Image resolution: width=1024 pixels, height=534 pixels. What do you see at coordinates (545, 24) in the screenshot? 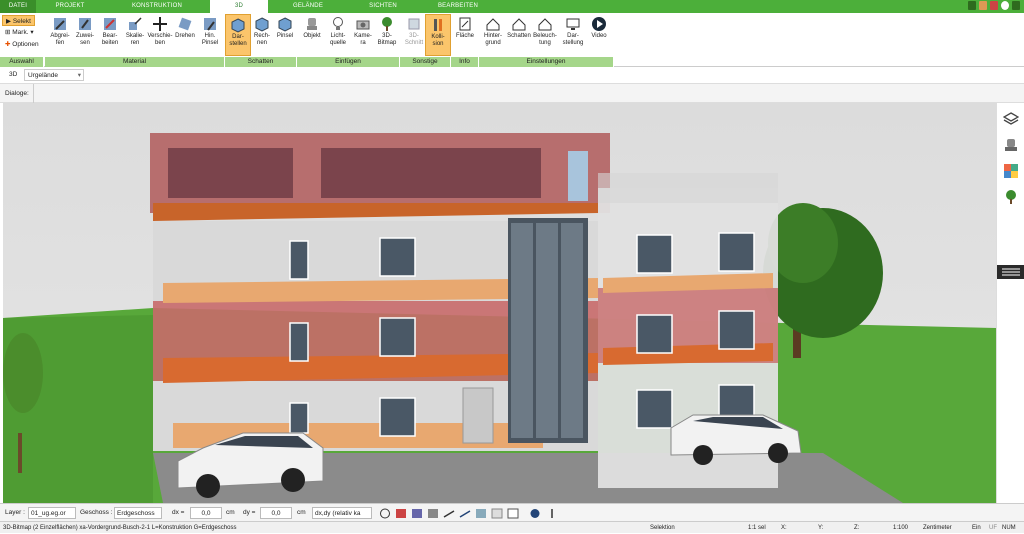
I see `house-light-icon` at bounding box center [545, 24].